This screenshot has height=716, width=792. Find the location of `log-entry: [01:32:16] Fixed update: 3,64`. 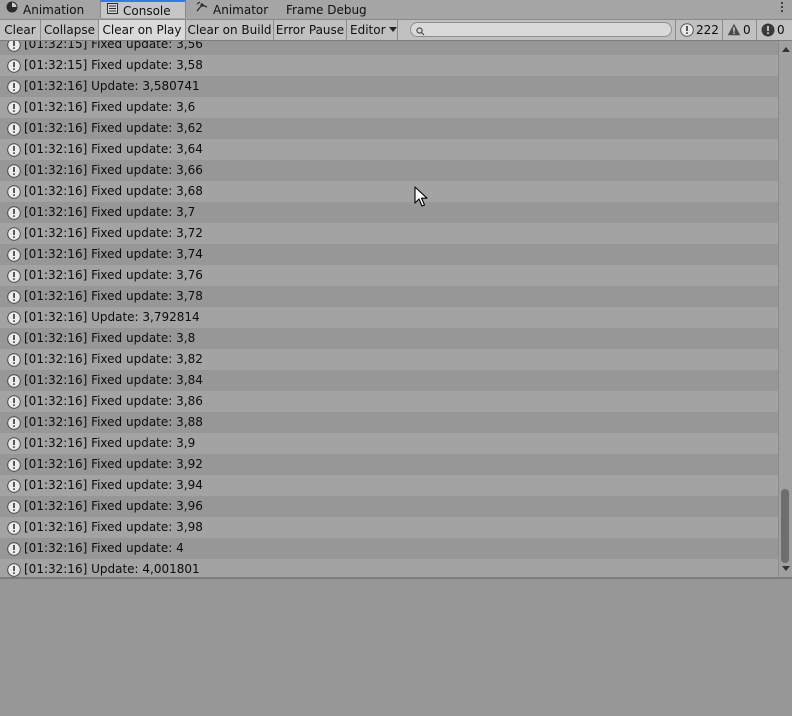

log-entry: [01:32:16] Fixed update: 3,64 is located at coordinates (389, 149).